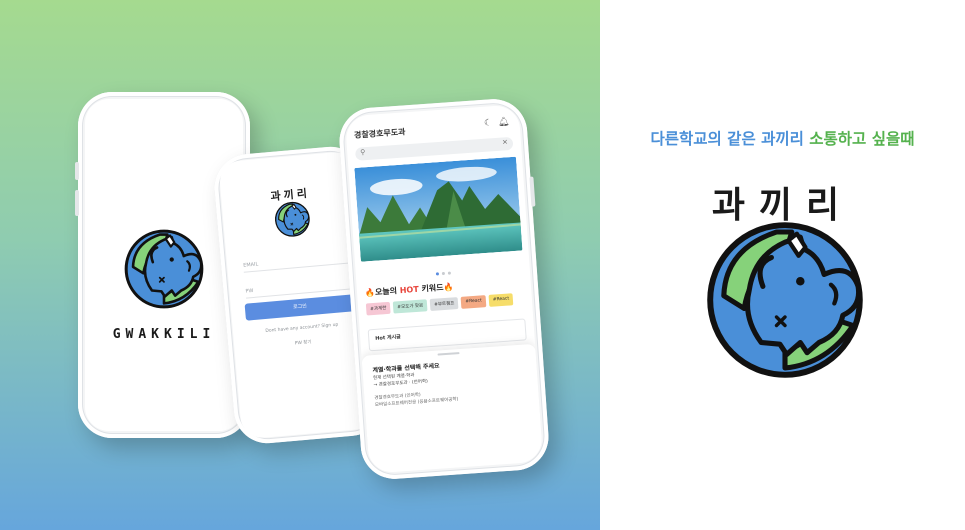 The image size is (965, 530). What do you see at coordinates (505, 142) in the screenshot?
I see `close-icon: ✕` at bounding box center [505, 142].